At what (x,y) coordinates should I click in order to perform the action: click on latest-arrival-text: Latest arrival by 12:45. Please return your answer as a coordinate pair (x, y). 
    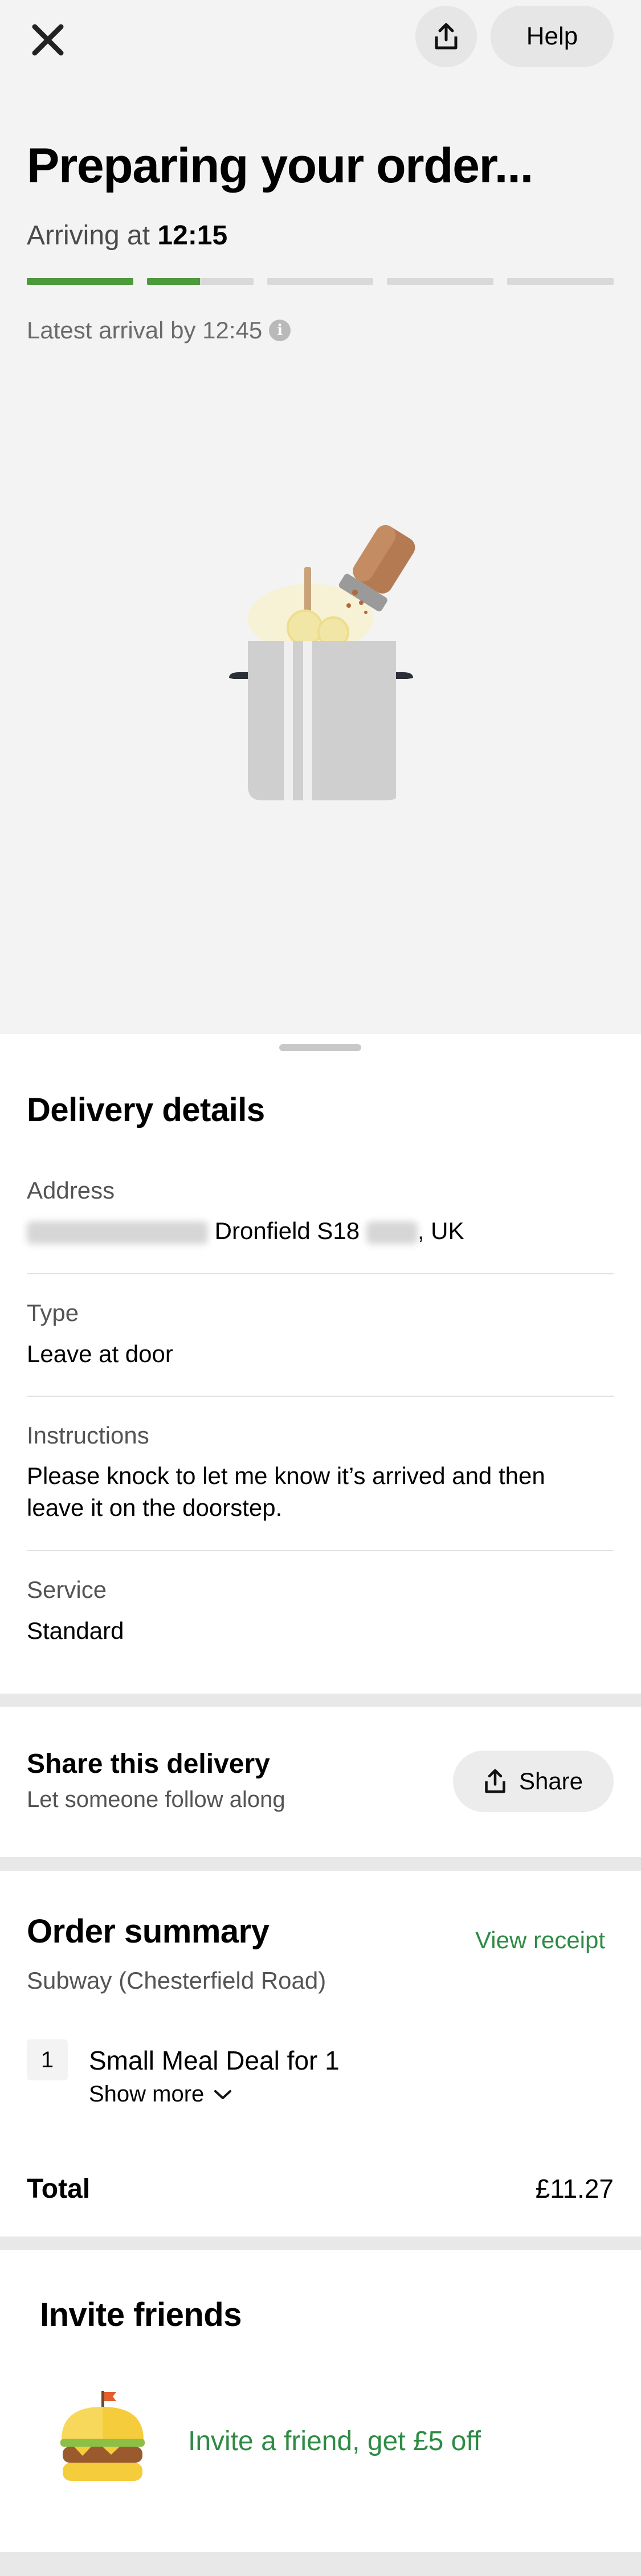
    Looking at the image, I should click on (145, 330).